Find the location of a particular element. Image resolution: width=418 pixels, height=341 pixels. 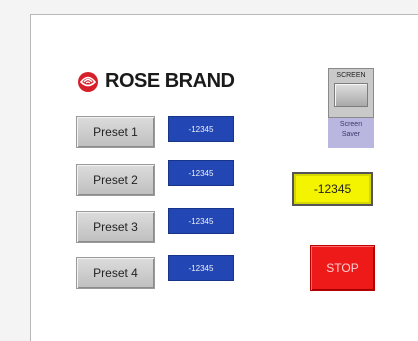

stop-button: STOP is located at coordinates (342, 268).